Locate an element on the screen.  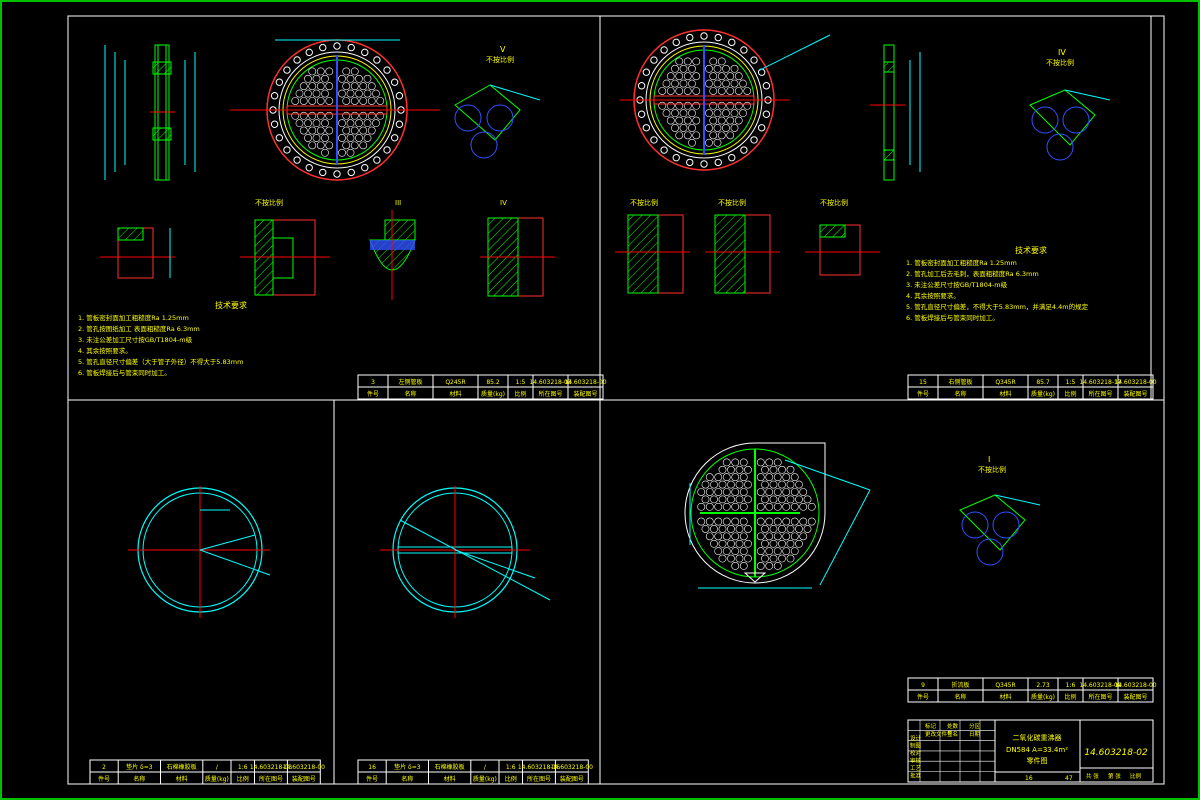
table-cell: 件号 is located at coordinates (923, 394).